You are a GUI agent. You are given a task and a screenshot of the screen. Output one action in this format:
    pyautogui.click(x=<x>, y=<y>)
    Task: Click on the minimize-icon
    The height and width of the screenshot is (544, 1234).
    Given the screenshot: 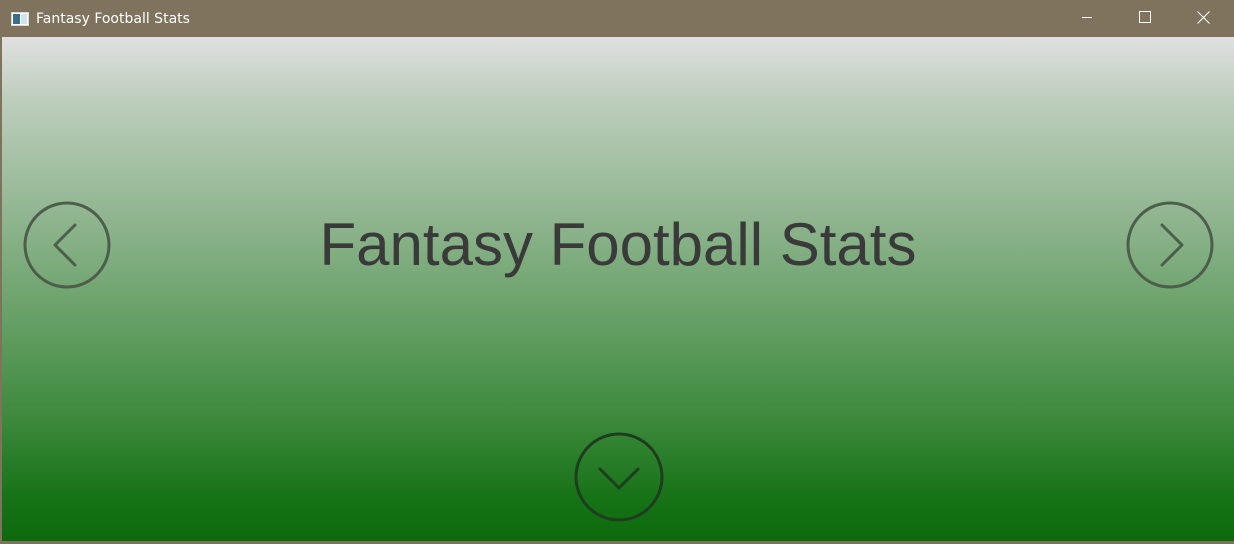 What is the action you would take?
    pyautogui.click(x=1087, y=19)
    